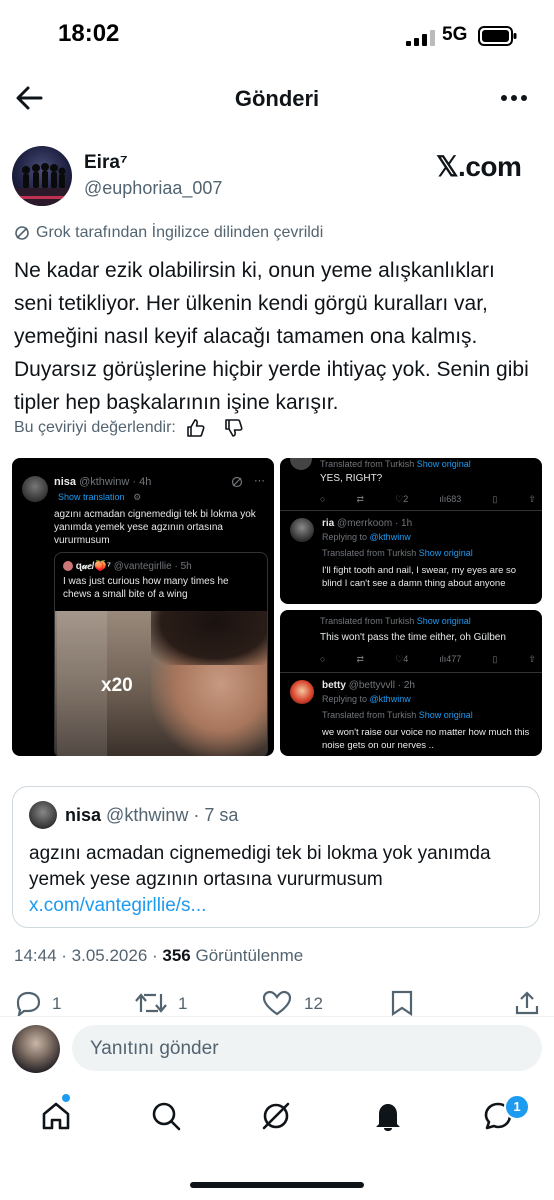 This screenshot has width=554, height=1200. I want to click on person-hair, so click(209, 638).